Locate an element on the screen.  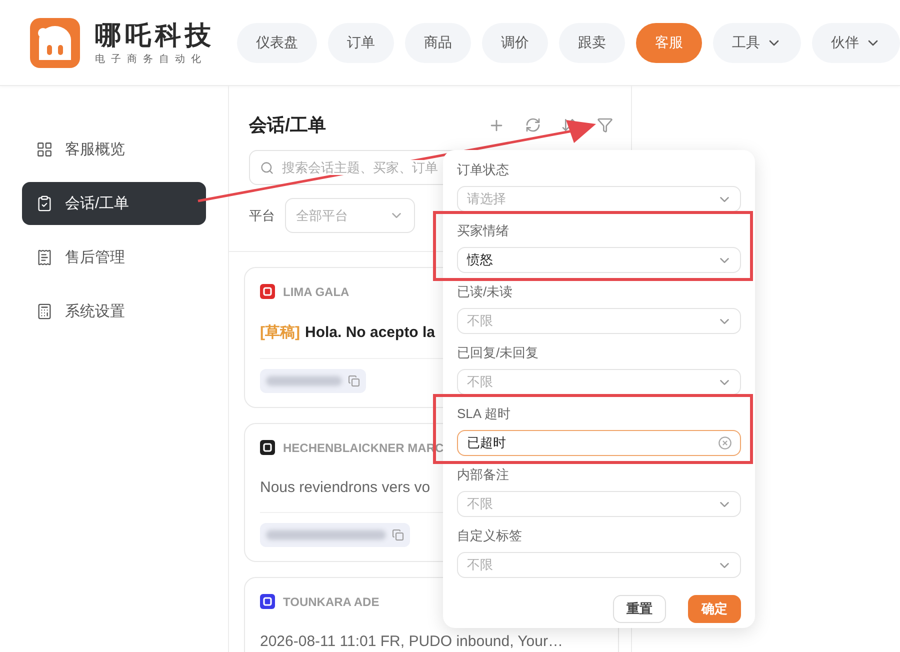
field-label: 已回复/未回复 is located at coordinates (498, 353).